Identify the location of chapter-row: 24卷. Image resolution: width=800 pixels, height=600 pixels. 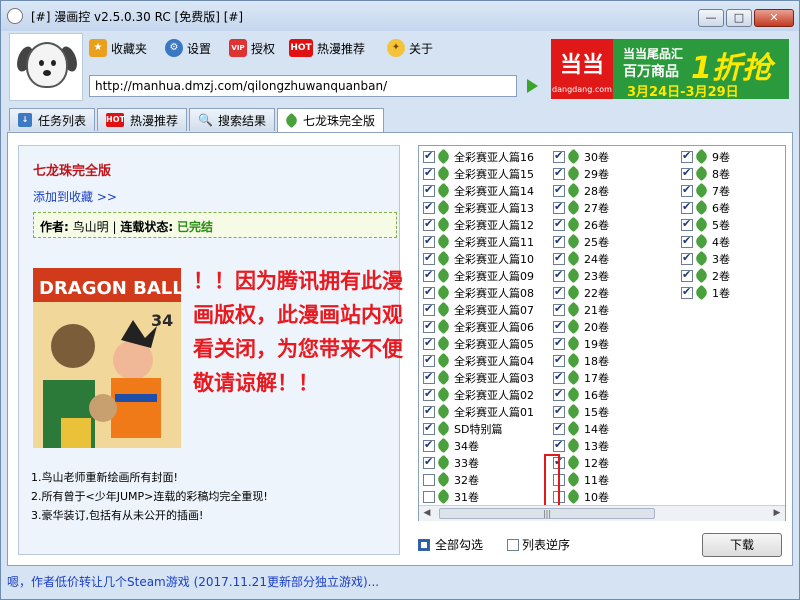
(581, 258).